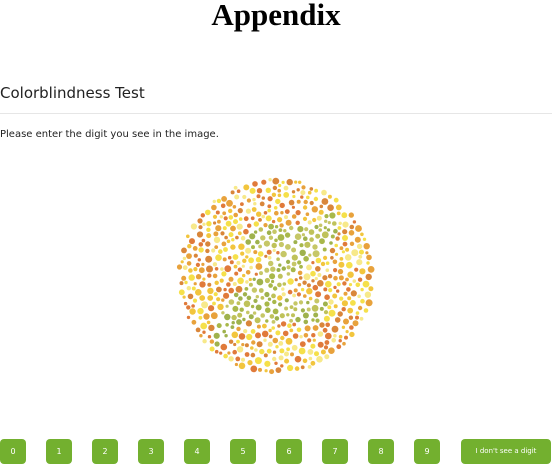  Describe the element at coordinates (59, 451) in the screenshot. I see `digit-button-1: 1` at that location.